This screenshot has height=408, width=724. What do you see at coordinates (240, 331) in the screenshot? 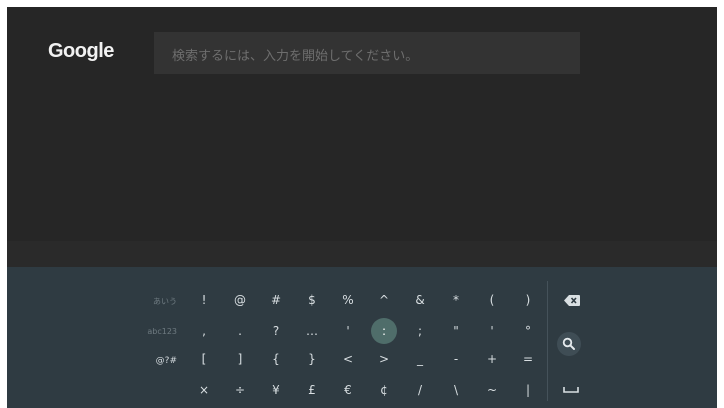
I see `key: .` at bounding box center [240, 331].